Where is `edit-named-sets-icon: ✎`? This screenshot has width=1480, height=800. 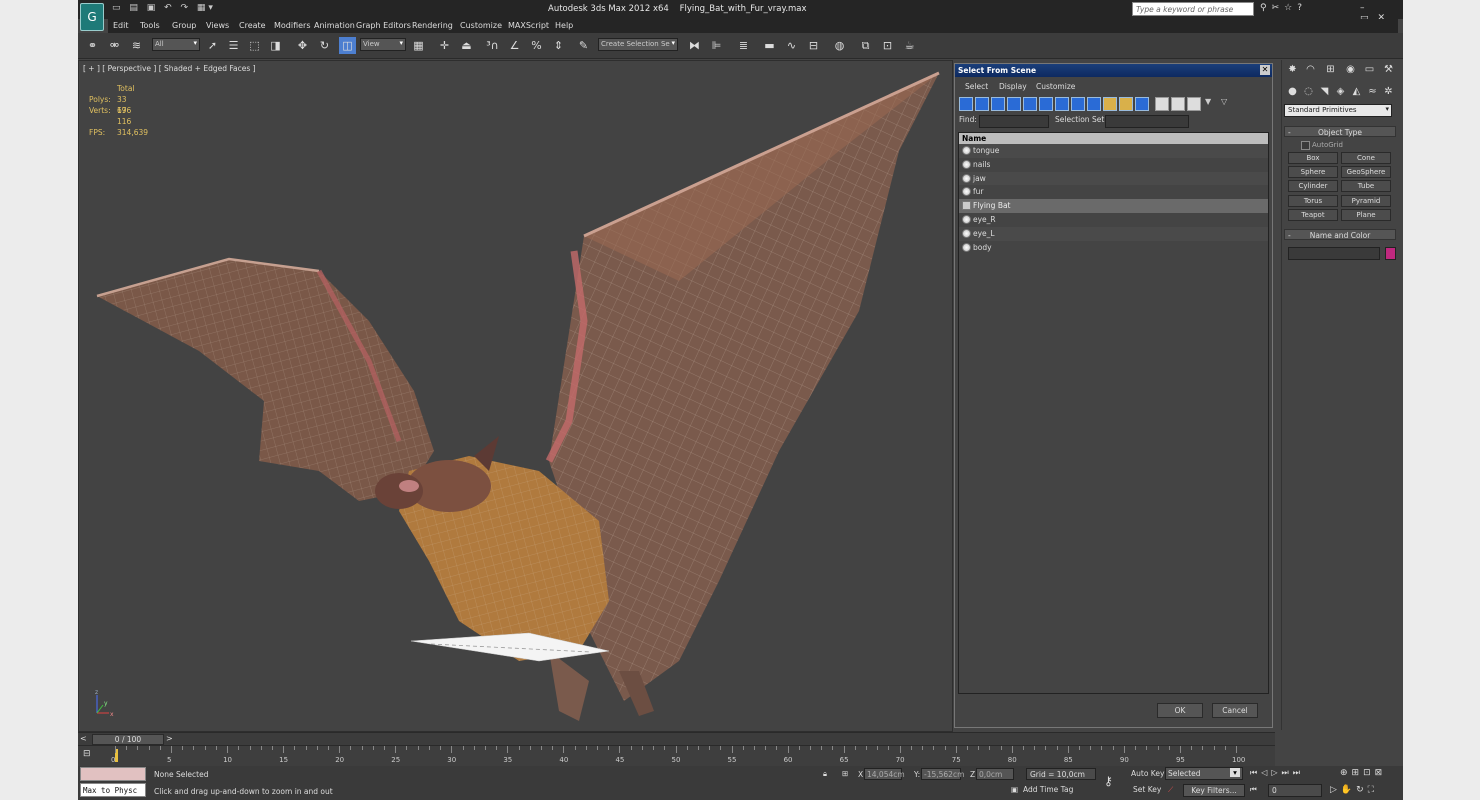 edit-named-sets-icon: ✎ is located at coordinates (583, 45).